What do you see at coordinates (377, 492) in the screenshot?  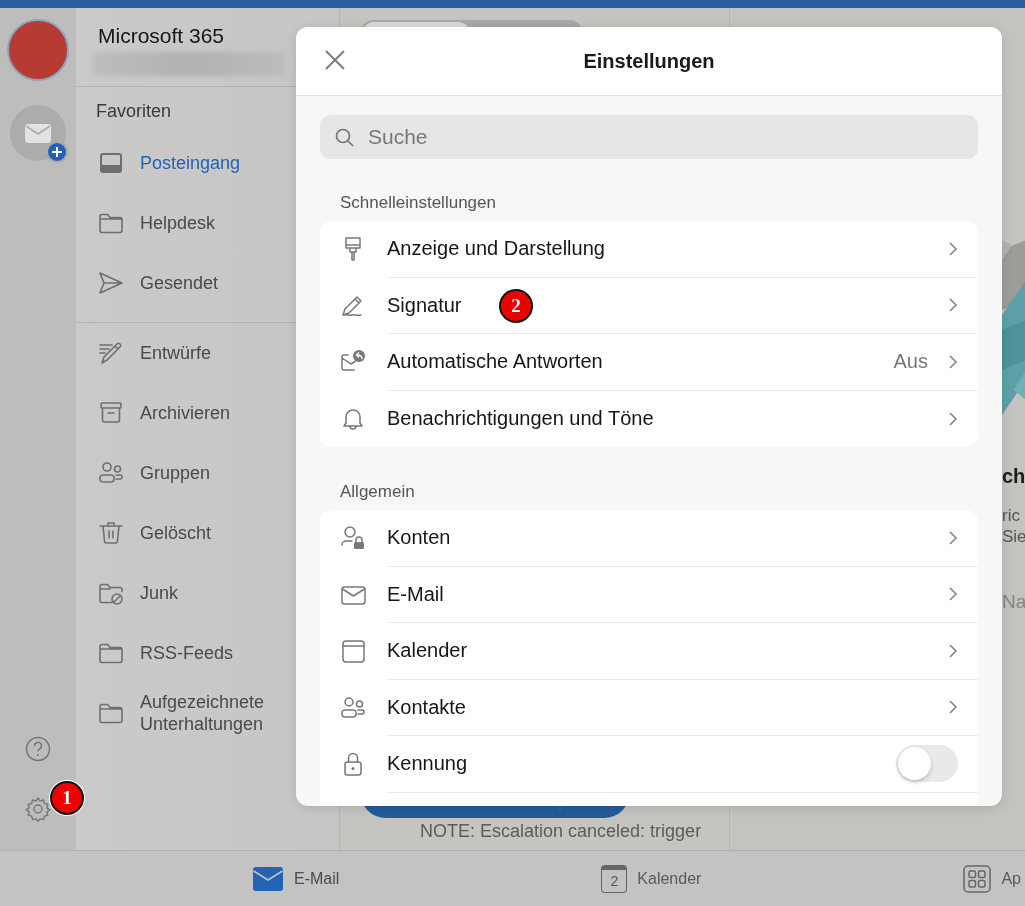 I see `section-heading: Allgemein` at bounding box center [377, 492].